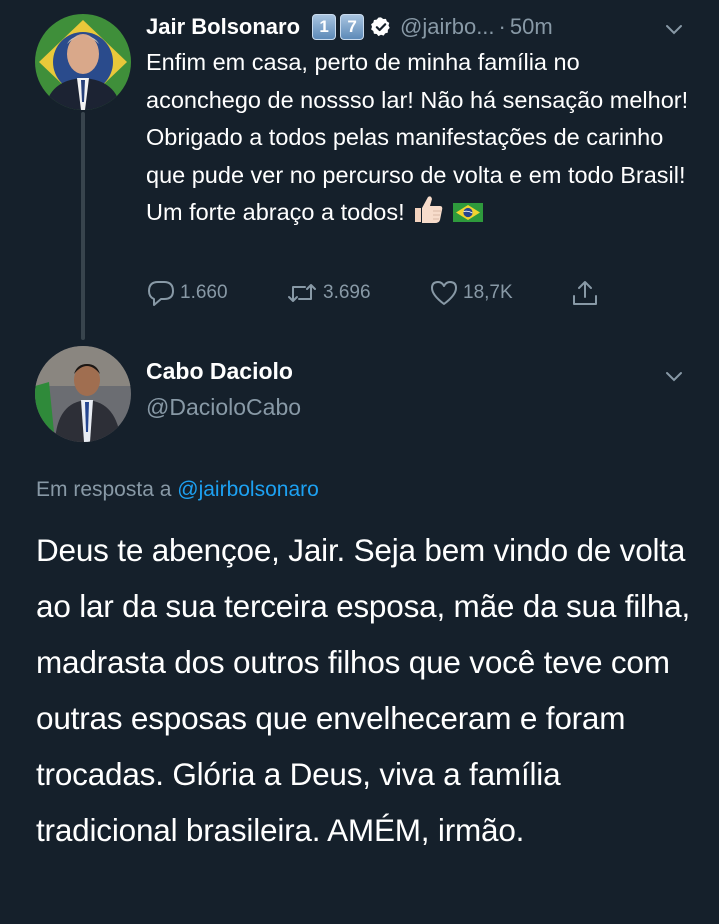 Image resolution: width=719 pixels, height=924 pixels. I want to click on reply-count: 1.660, so click(204, 292).